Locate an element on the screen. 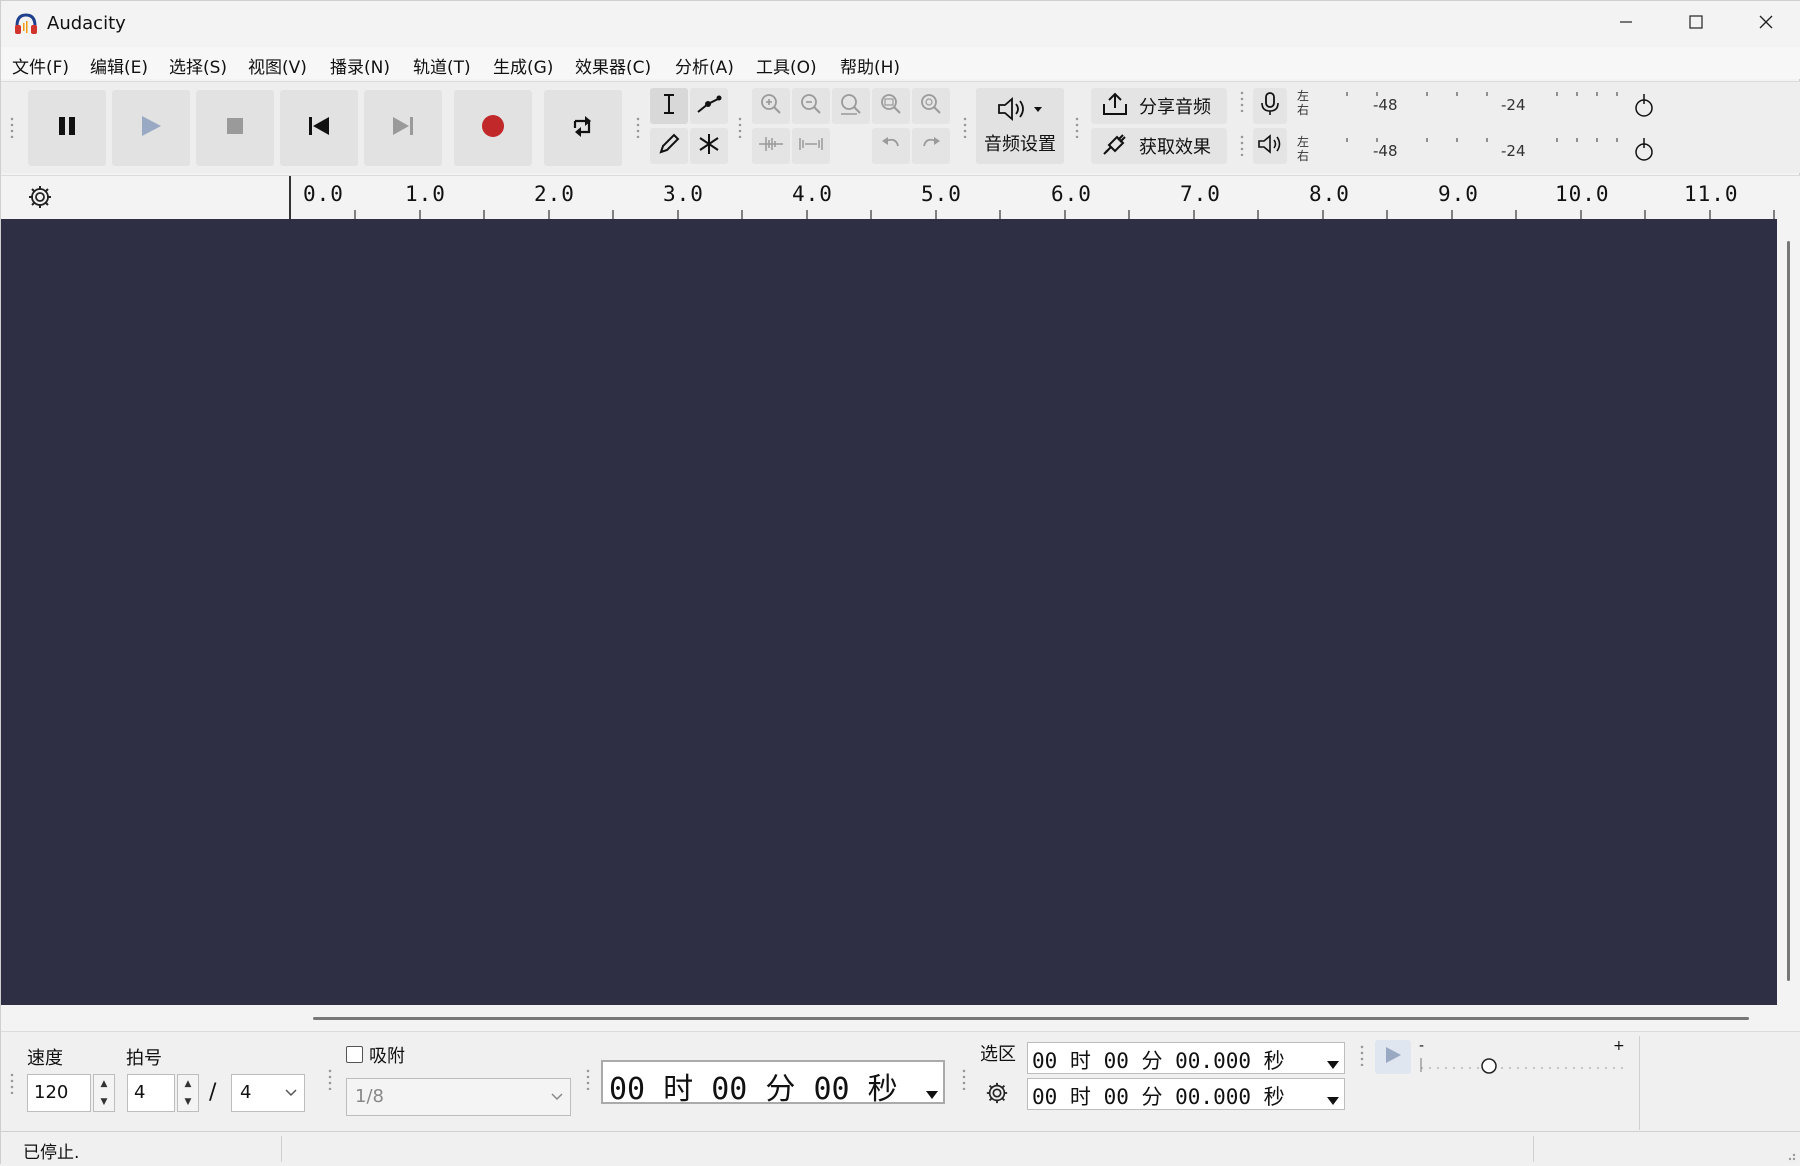 The width and height of the screenshot is (1800, 1166). toolbar-divider is located at coordinates (1639, 1083).